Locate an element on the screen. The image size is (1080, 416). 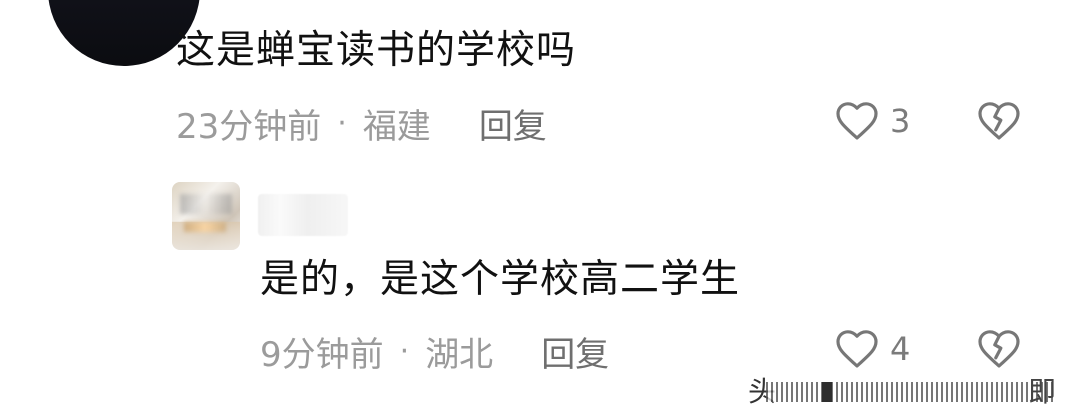
comment-meta: 23分钟前 · 福建 回复 is located at coordinates (361, 123).